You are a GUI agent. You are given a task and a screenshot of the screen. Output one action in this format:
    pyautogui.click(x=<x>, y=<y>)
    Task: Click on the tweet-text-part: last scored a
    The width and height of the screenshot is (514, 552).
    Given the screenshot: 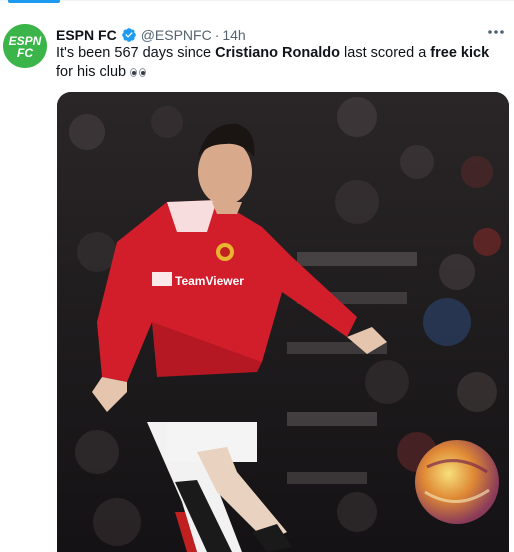 What is the action you would take?
    pyautogui.click(x=385, y=53)
    